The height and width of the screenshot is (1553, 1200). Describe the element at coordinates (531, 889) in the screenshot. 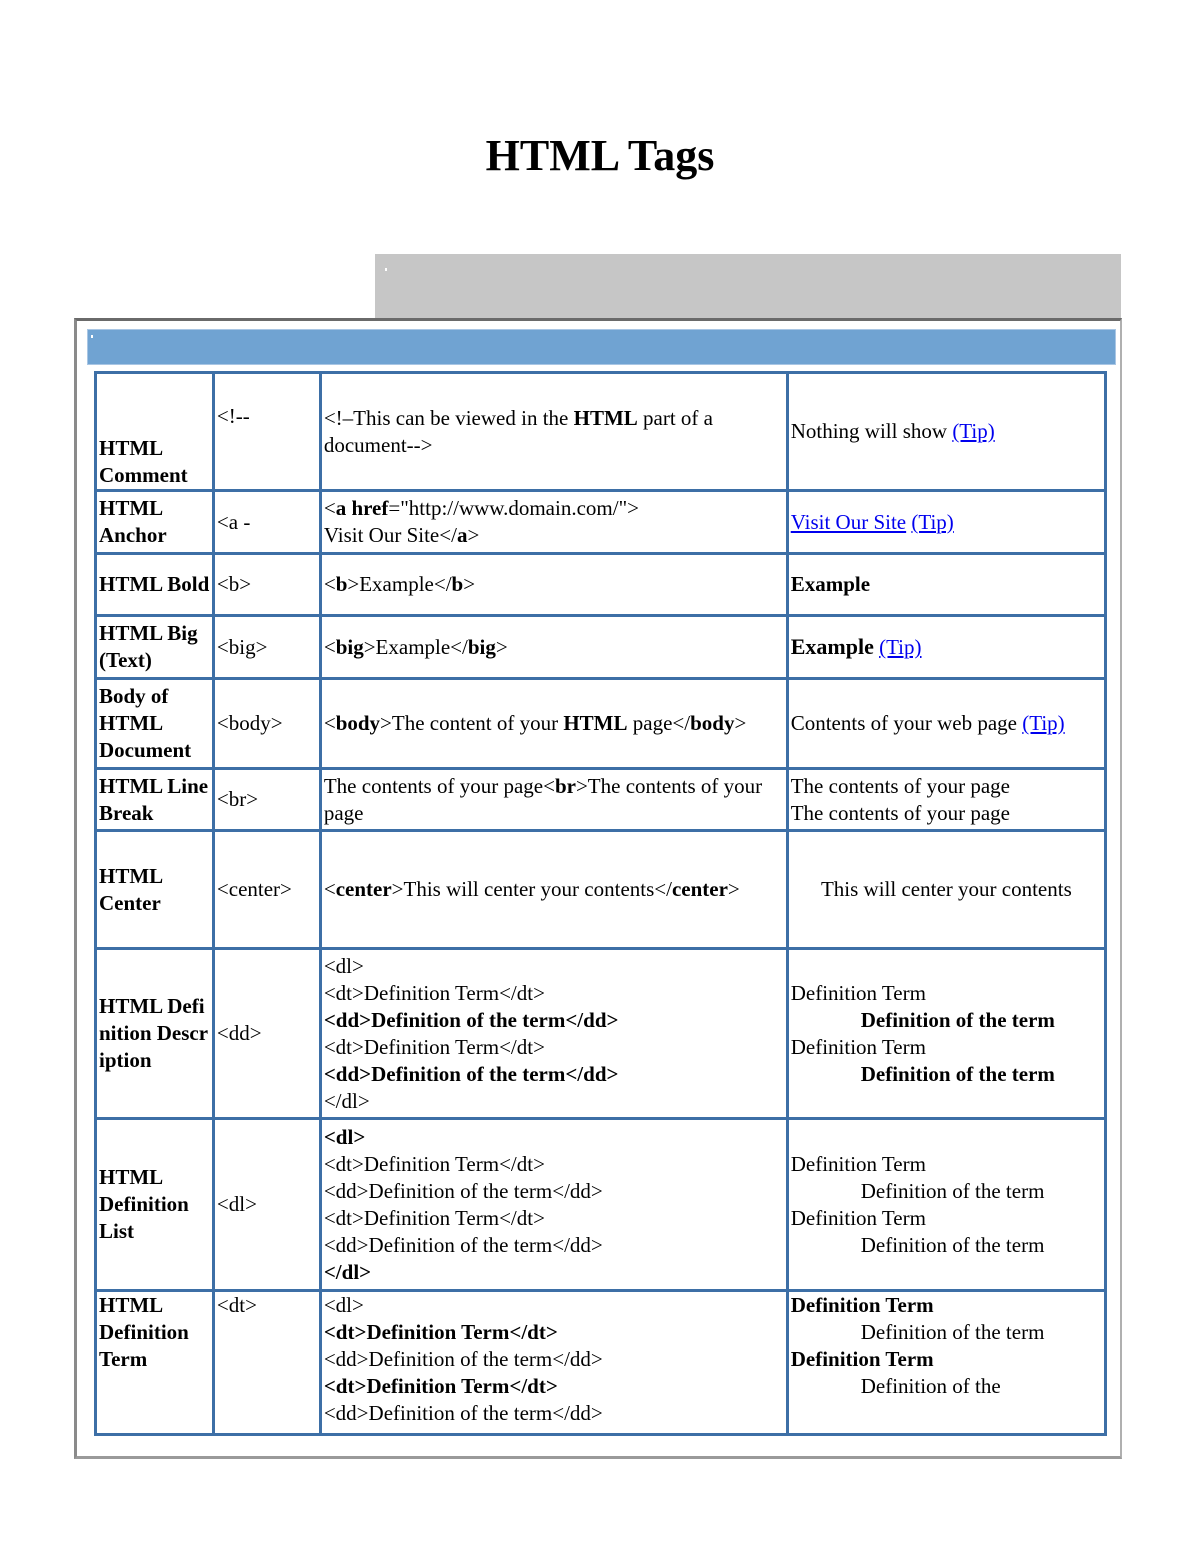

I see `example-text: >This will center your contents</` at that location.